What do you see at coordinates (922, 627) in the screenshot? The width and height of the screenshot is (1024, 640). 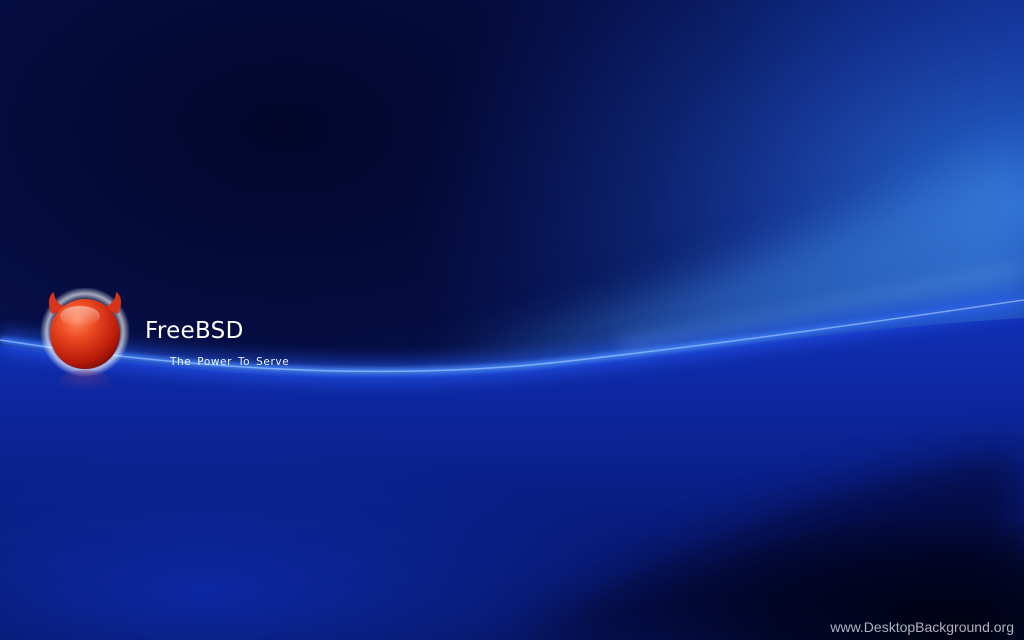 I see `watermark-text: www.DesktopBackground.org` at bounding box center [922, 627].